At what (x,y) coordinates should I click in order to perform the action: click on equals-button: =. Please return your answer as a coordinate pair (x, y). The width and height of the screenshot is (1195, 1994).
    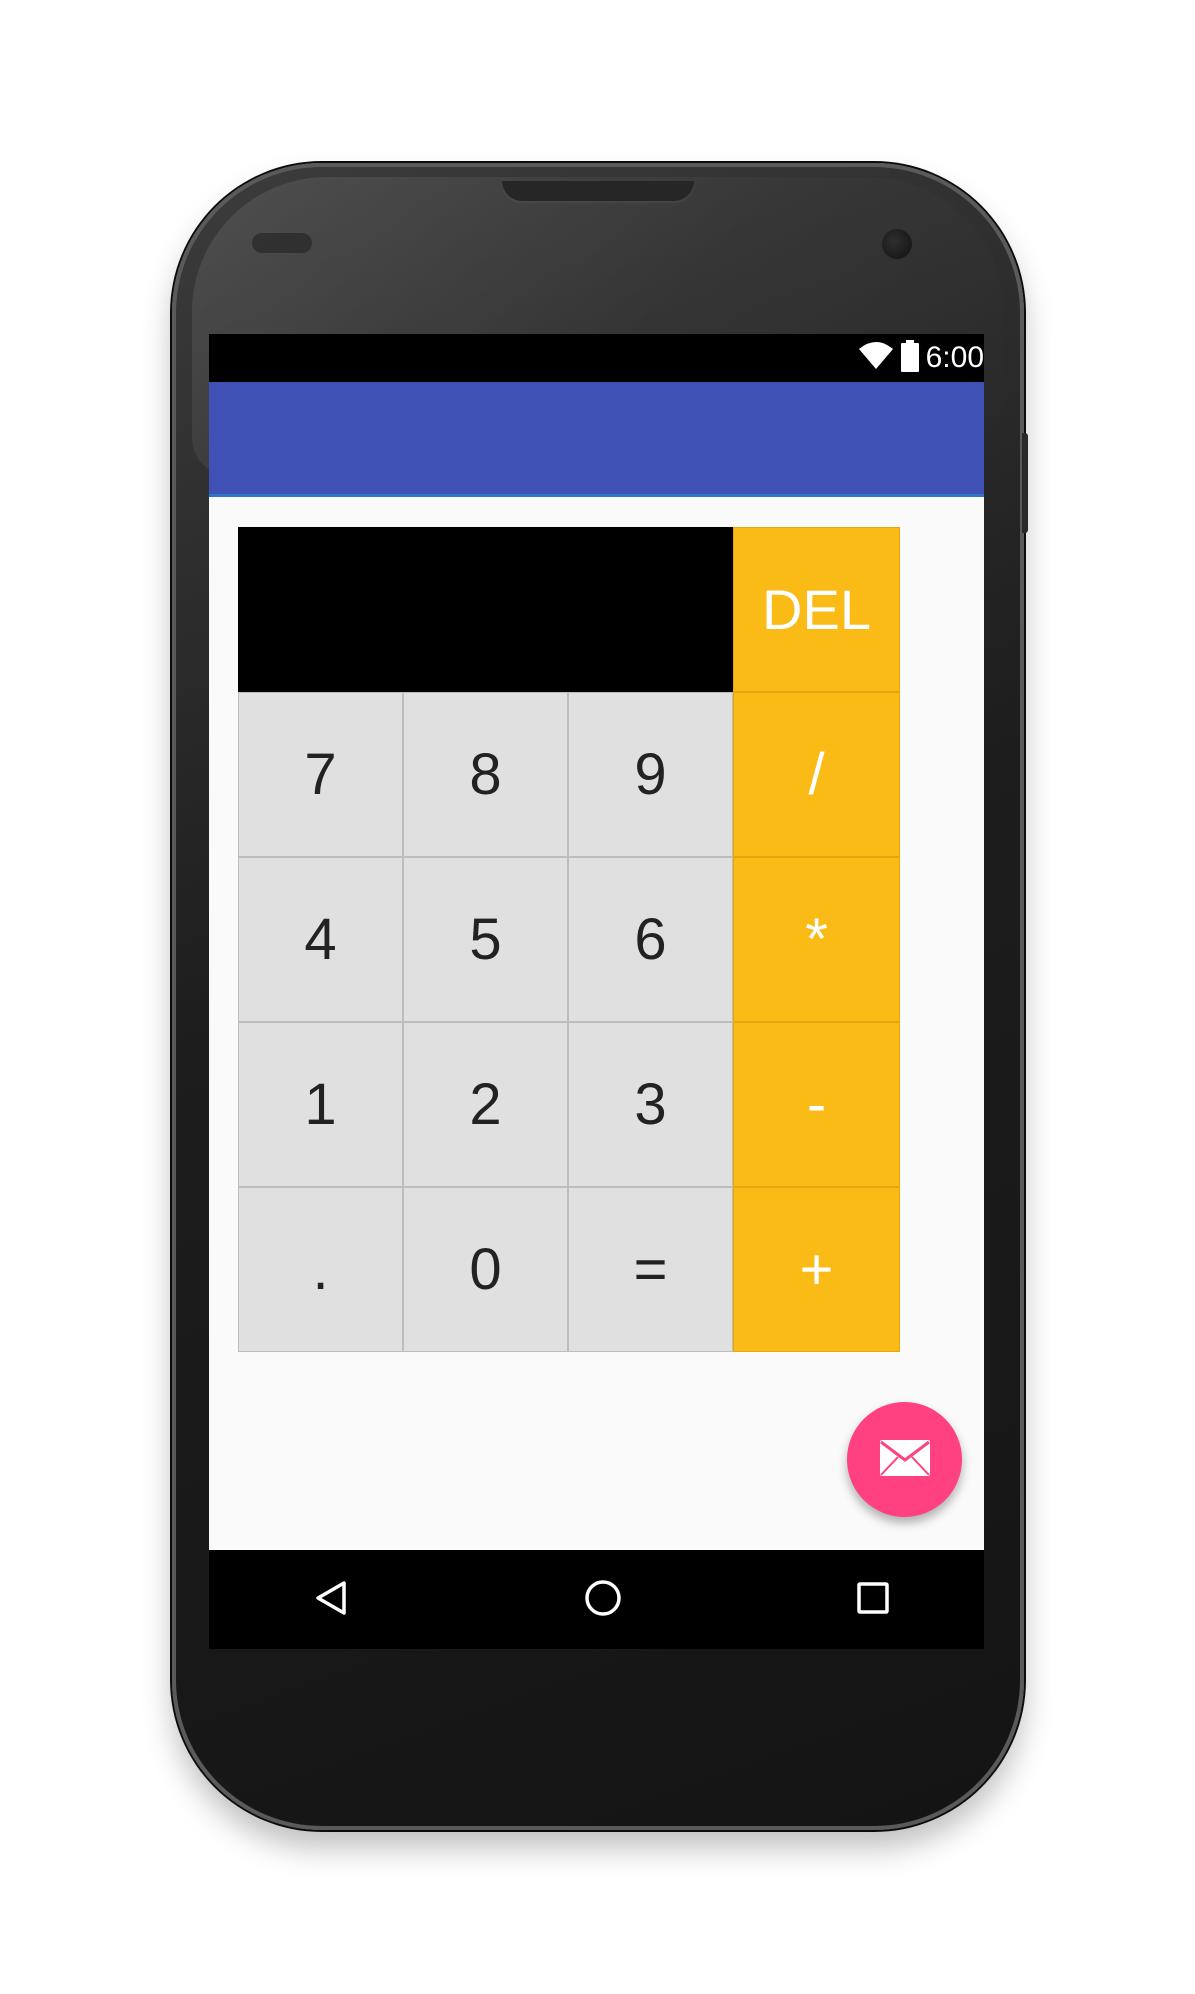
    Looking at the image, I should click on (650, 1269).